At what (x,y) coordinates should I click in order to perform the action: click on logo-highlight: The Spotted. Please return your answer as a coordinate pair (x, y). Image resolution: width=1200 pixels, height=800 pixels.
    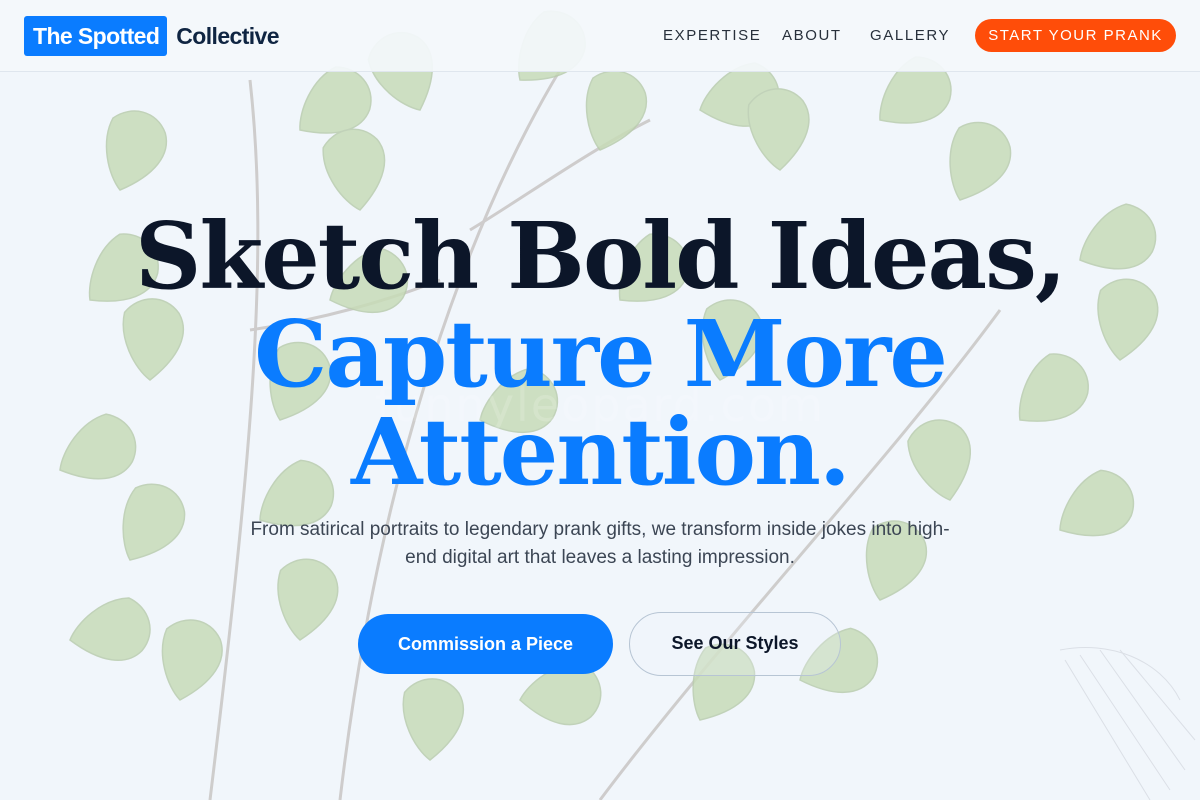
    Looking at the image, I should click on (96, 36).